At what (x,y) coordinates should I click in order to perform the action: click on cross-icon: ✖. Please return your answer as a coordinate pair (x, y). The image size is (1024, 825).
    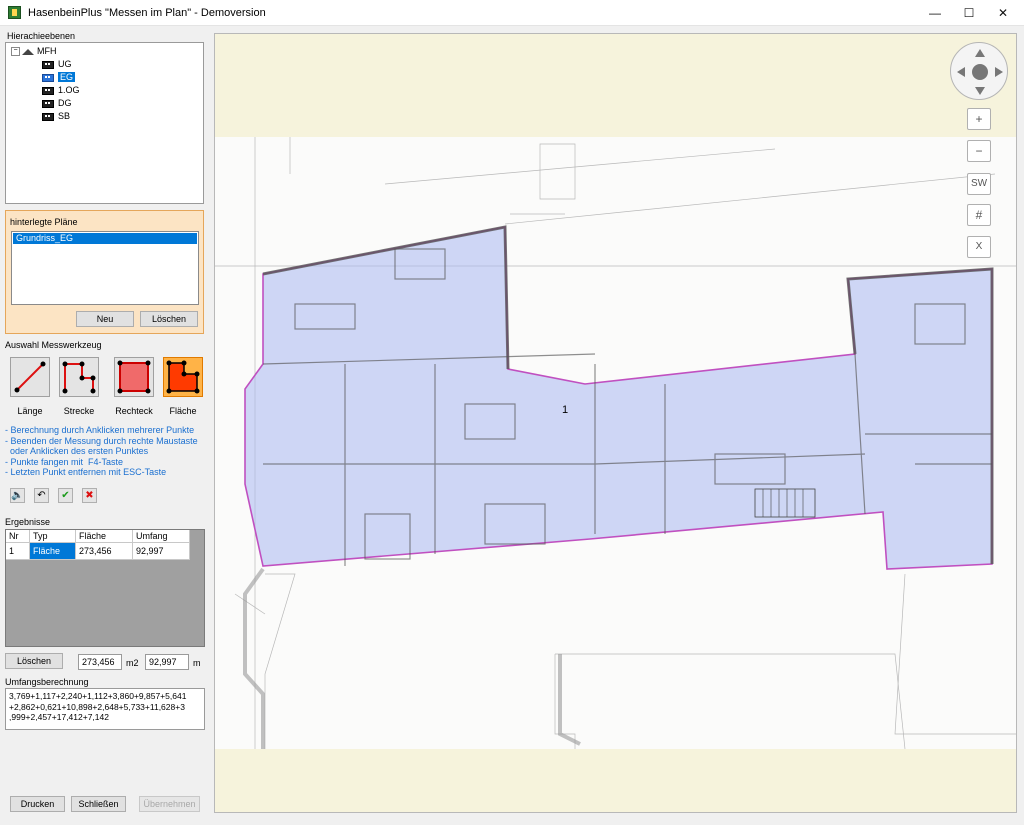
    Looking at the image, I should click on (89, 495).